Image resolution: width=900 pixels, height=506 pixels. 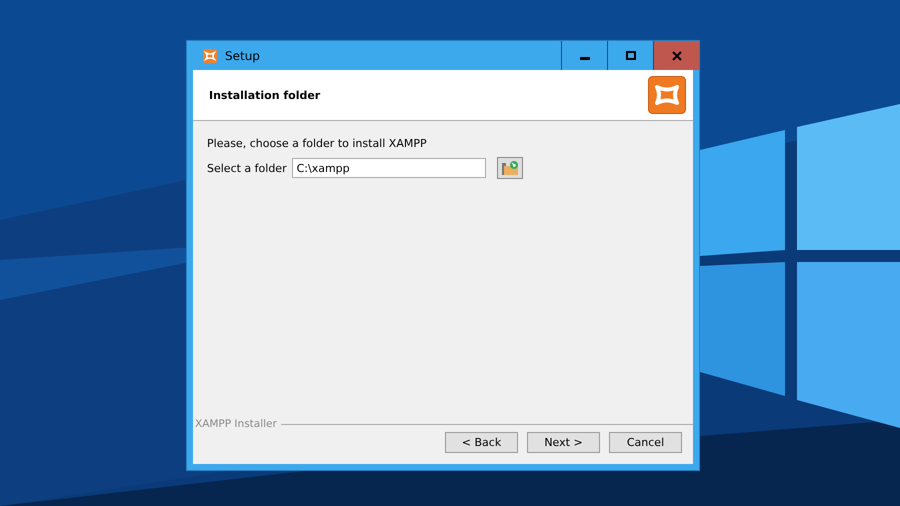 I want to click on page-heading: Installation folder, so click(x=264, y=95).